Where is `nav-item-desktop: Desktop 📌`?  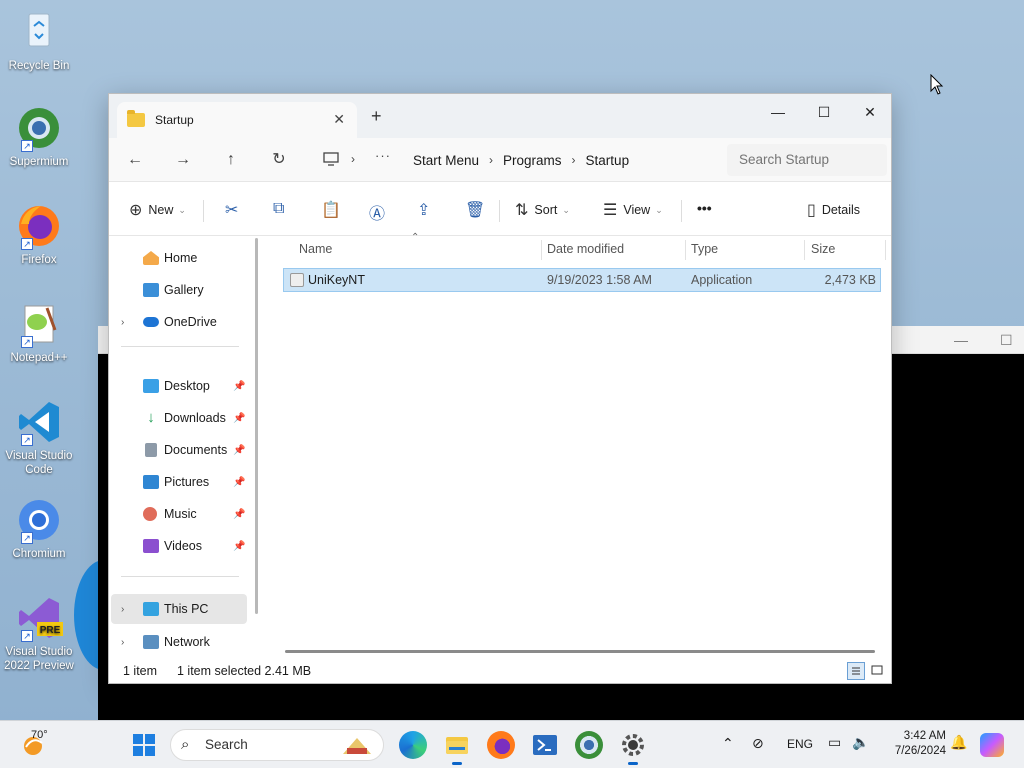
nav-item-desktop: Desktop 📌 is located at coordinates (179, 386).